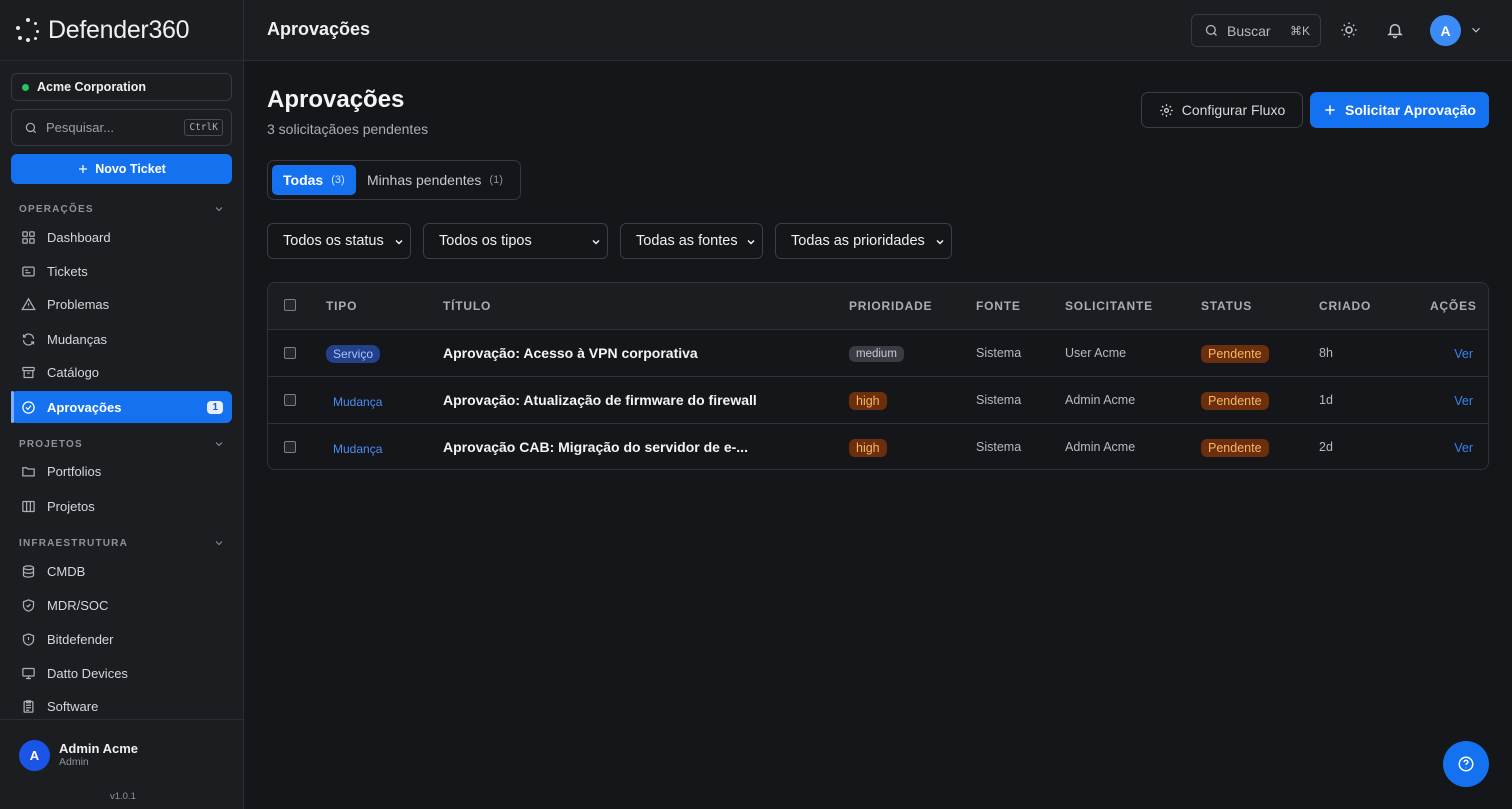  I want to click on section-operacoes: OPERAÇÕES, so click(122, 209).